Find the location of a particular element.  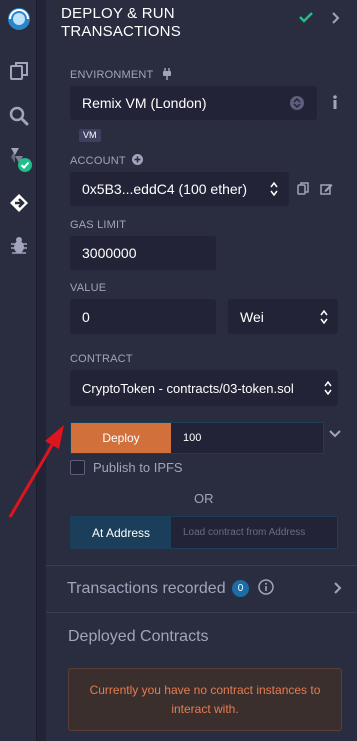

plus-circle-icon is located at coordinates (137, 159).